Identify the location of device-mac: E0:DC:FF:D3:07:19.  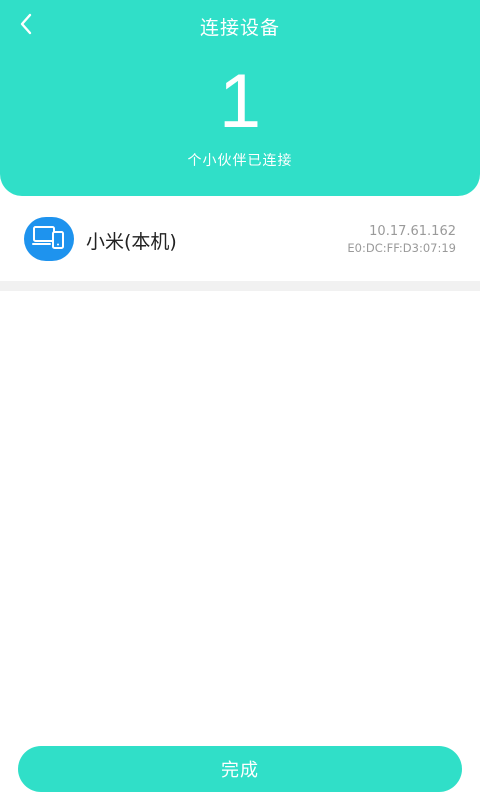
(401, 248).